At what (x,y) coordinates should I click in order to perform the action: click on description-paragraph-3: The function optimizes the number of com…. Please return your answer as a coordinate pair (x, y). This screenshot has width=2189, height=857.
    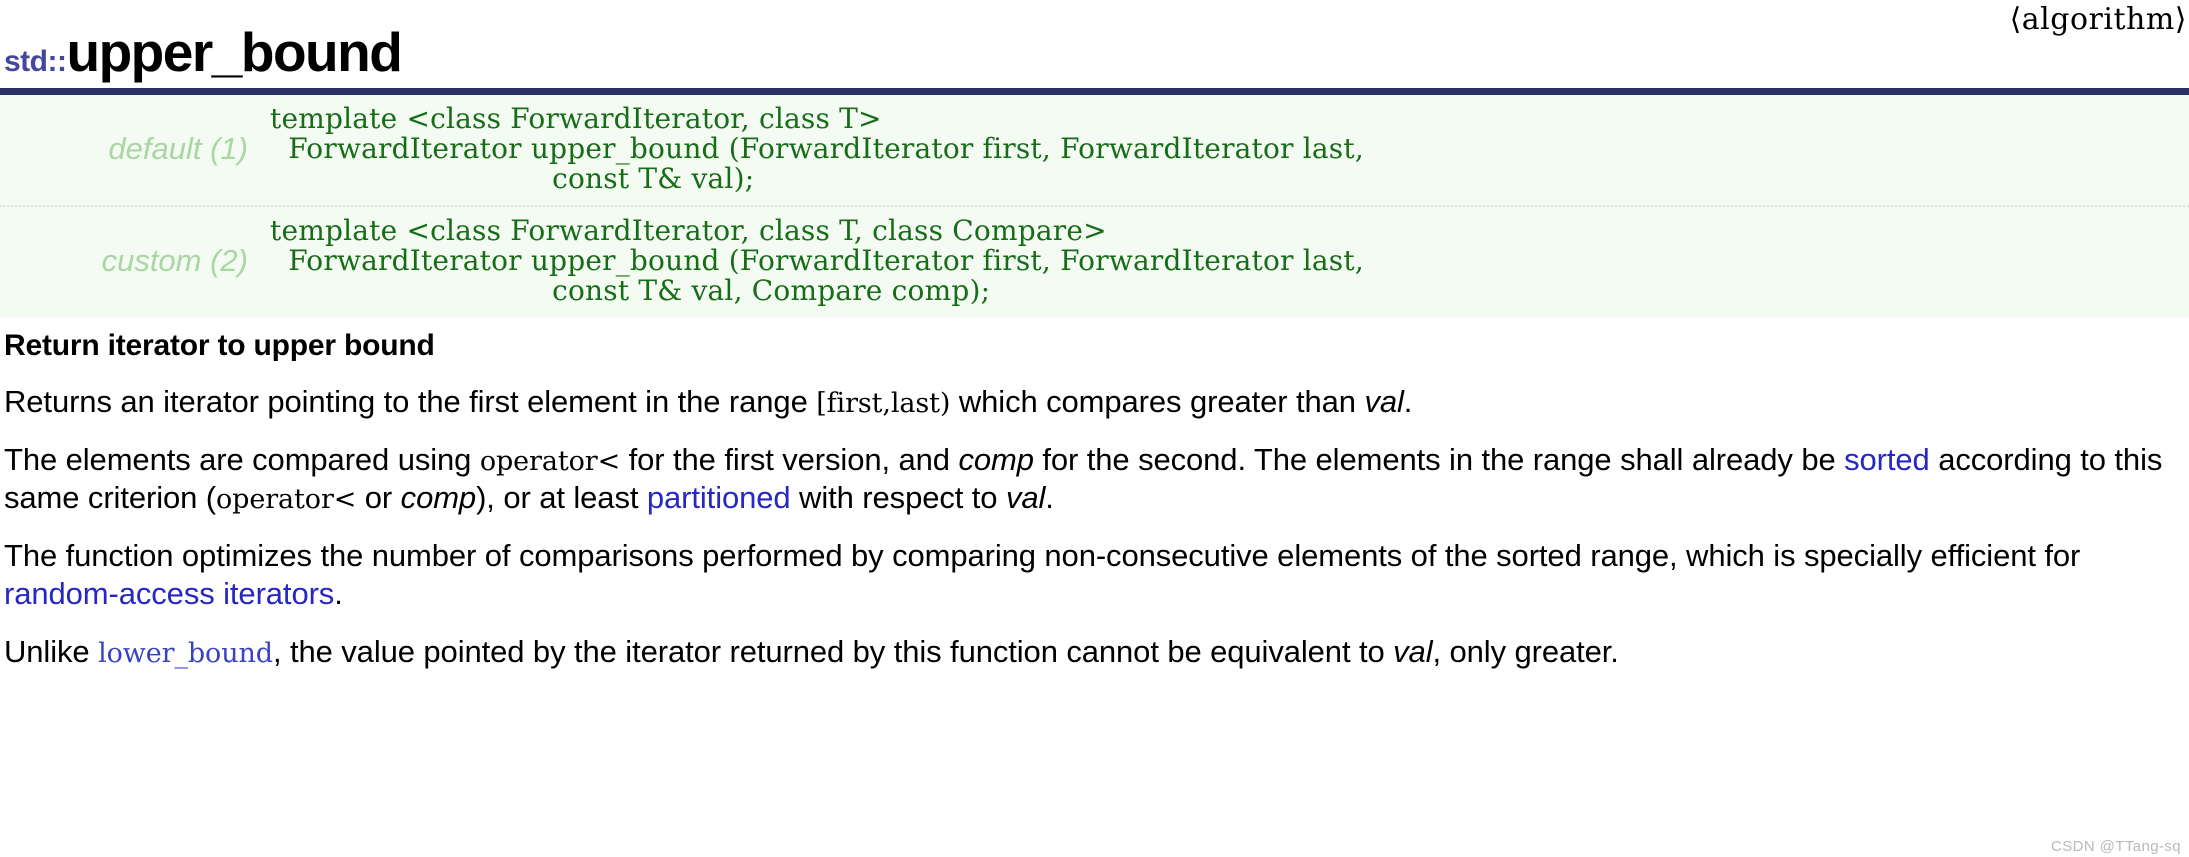
    Looking at the image, I should click on (1094, 575).